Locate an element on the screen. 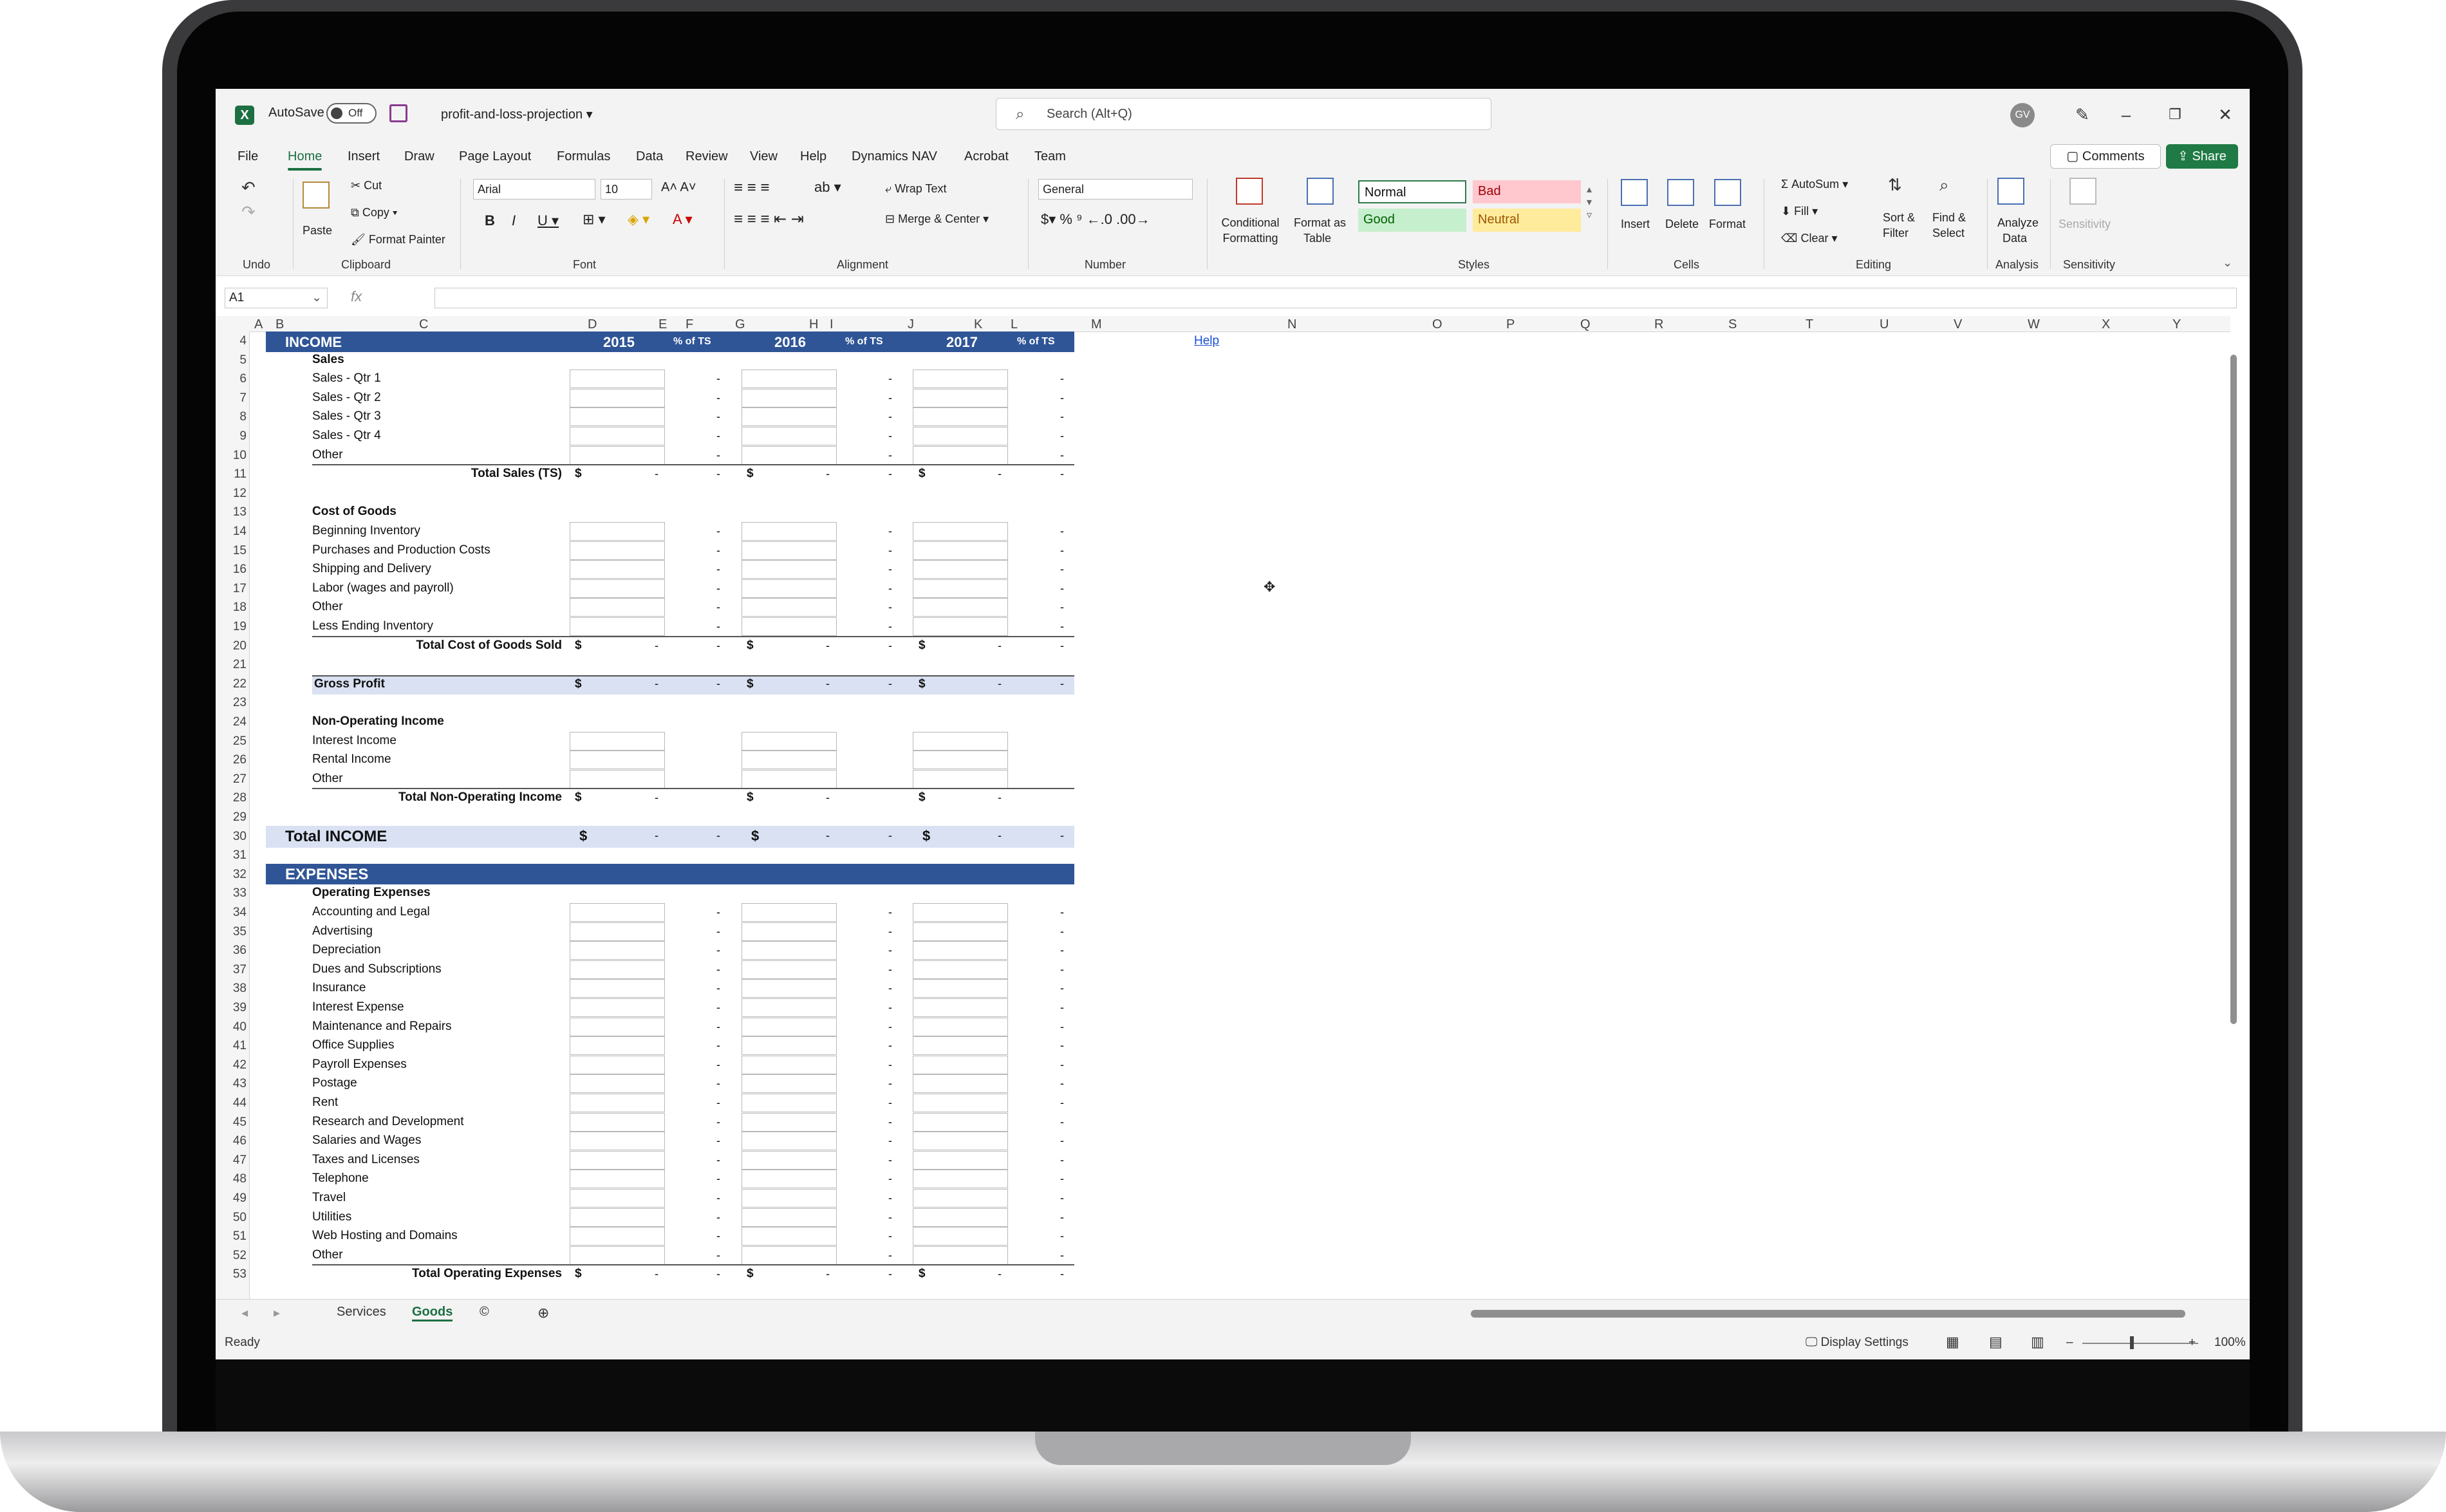 This screenshot has width=2446, height=1512. column-header-u: U is located at coordinates (1884, 324).